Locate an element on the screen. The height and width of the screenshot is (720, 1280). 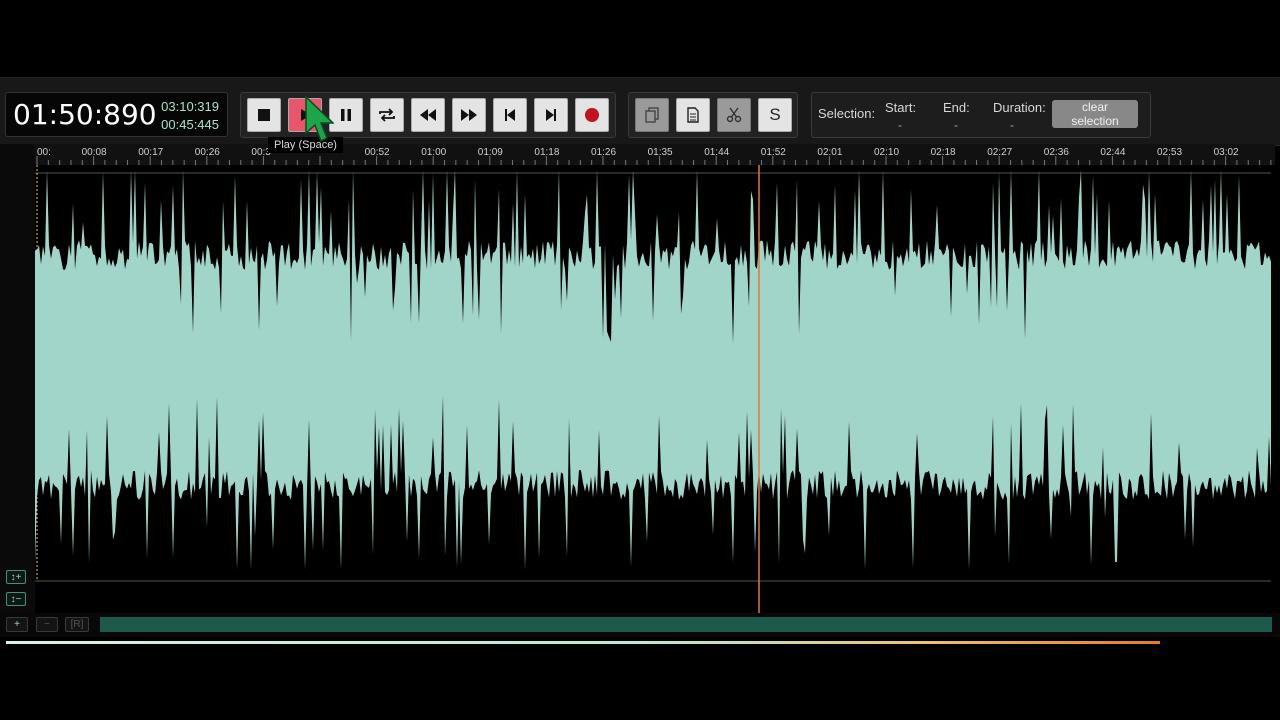
rewind-icon is located at coordinates (428, 115).